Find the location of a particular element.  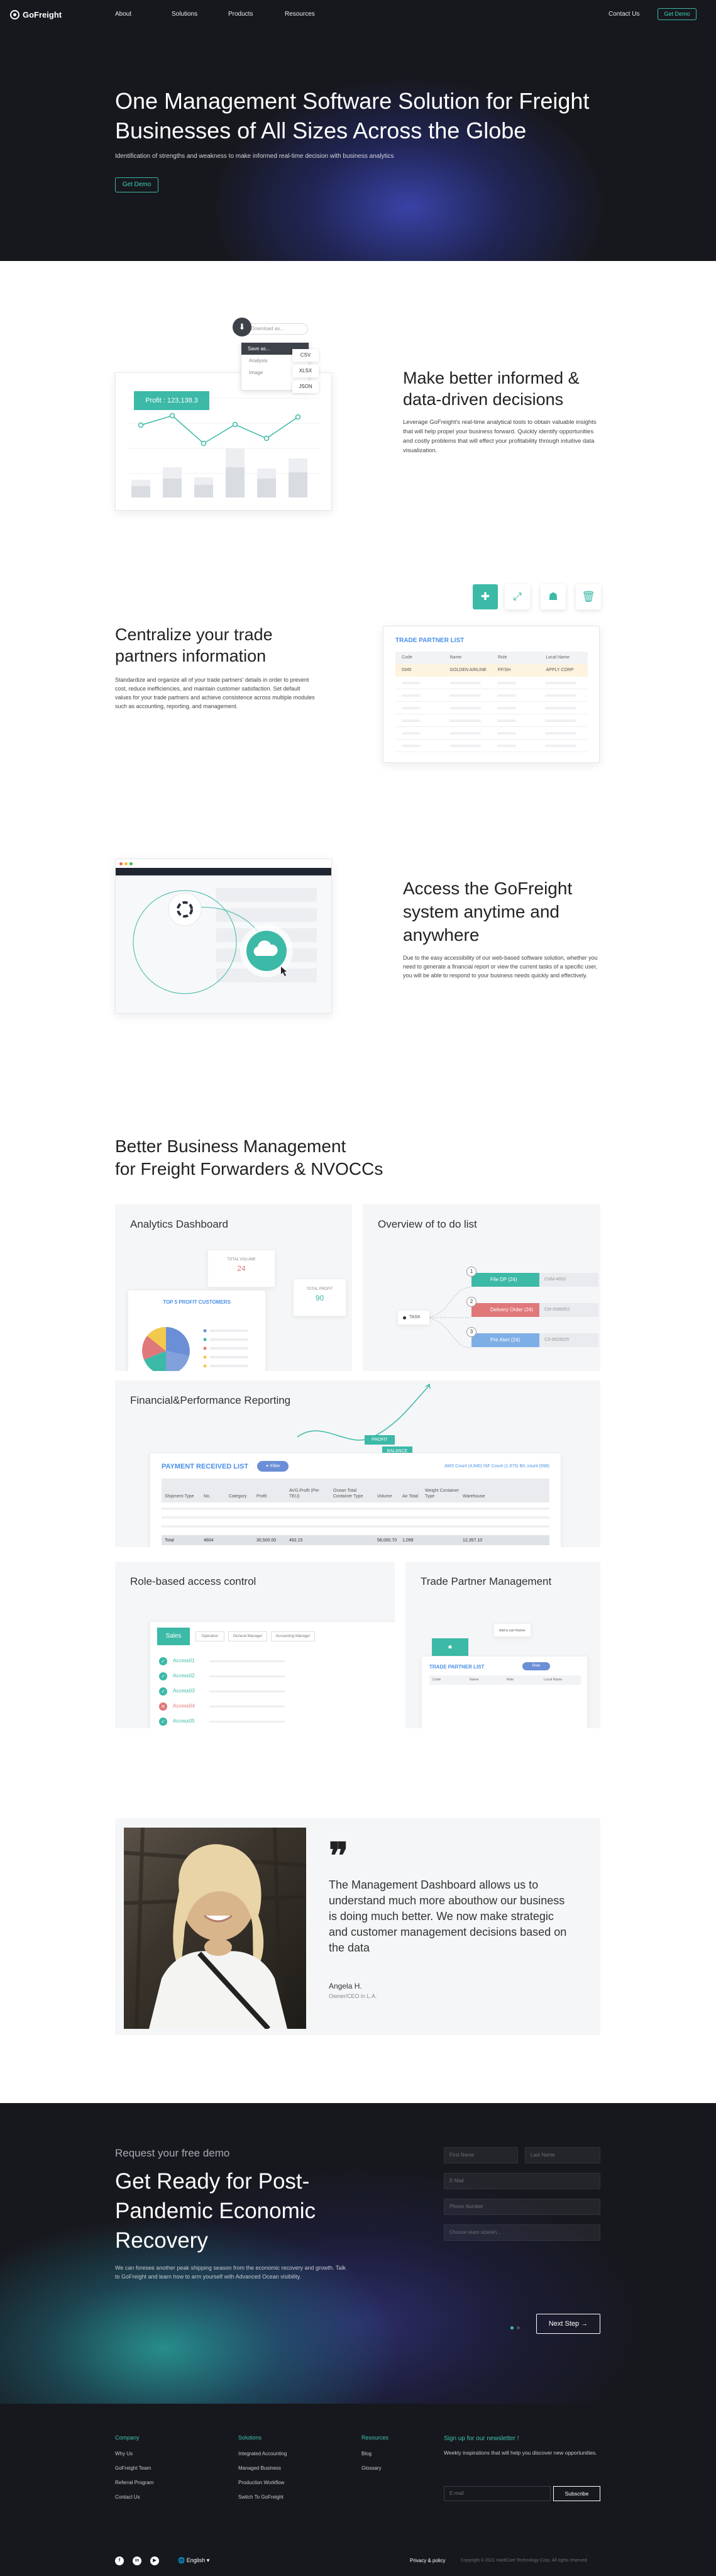

tpm-role-filter: Role is located at coordinates (536, 1666).